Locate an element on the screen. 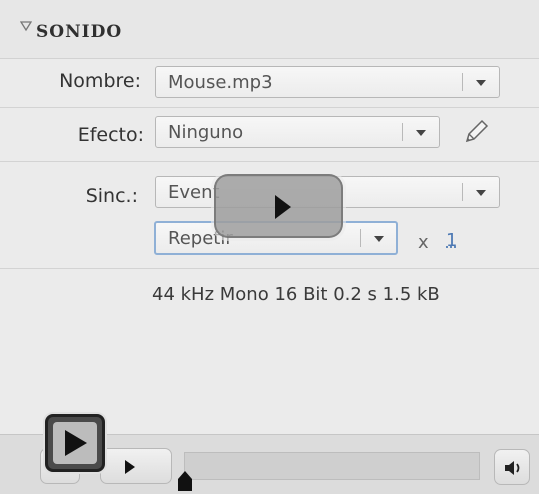 The image size is (539, 494). speaker-icon is located at coordinates (513, 468).